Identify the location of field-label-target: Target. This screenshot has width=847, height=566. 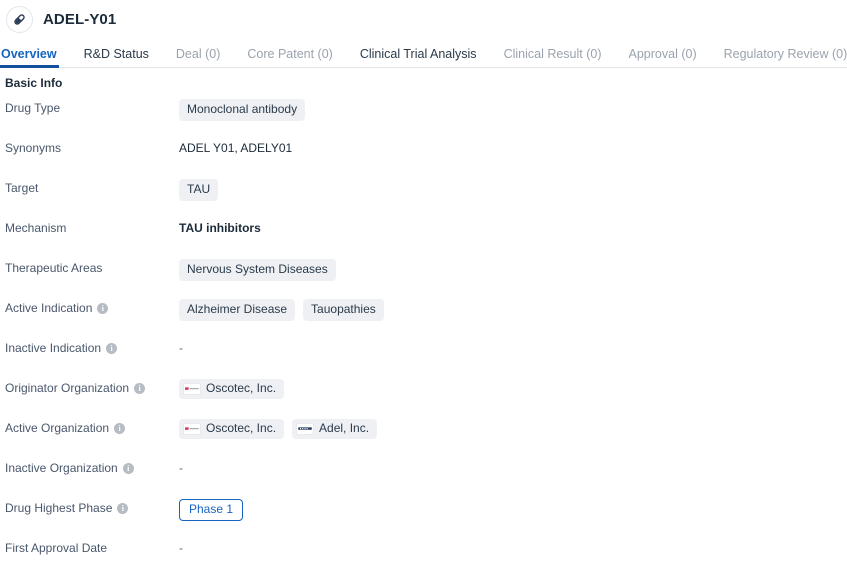
(89, 187).